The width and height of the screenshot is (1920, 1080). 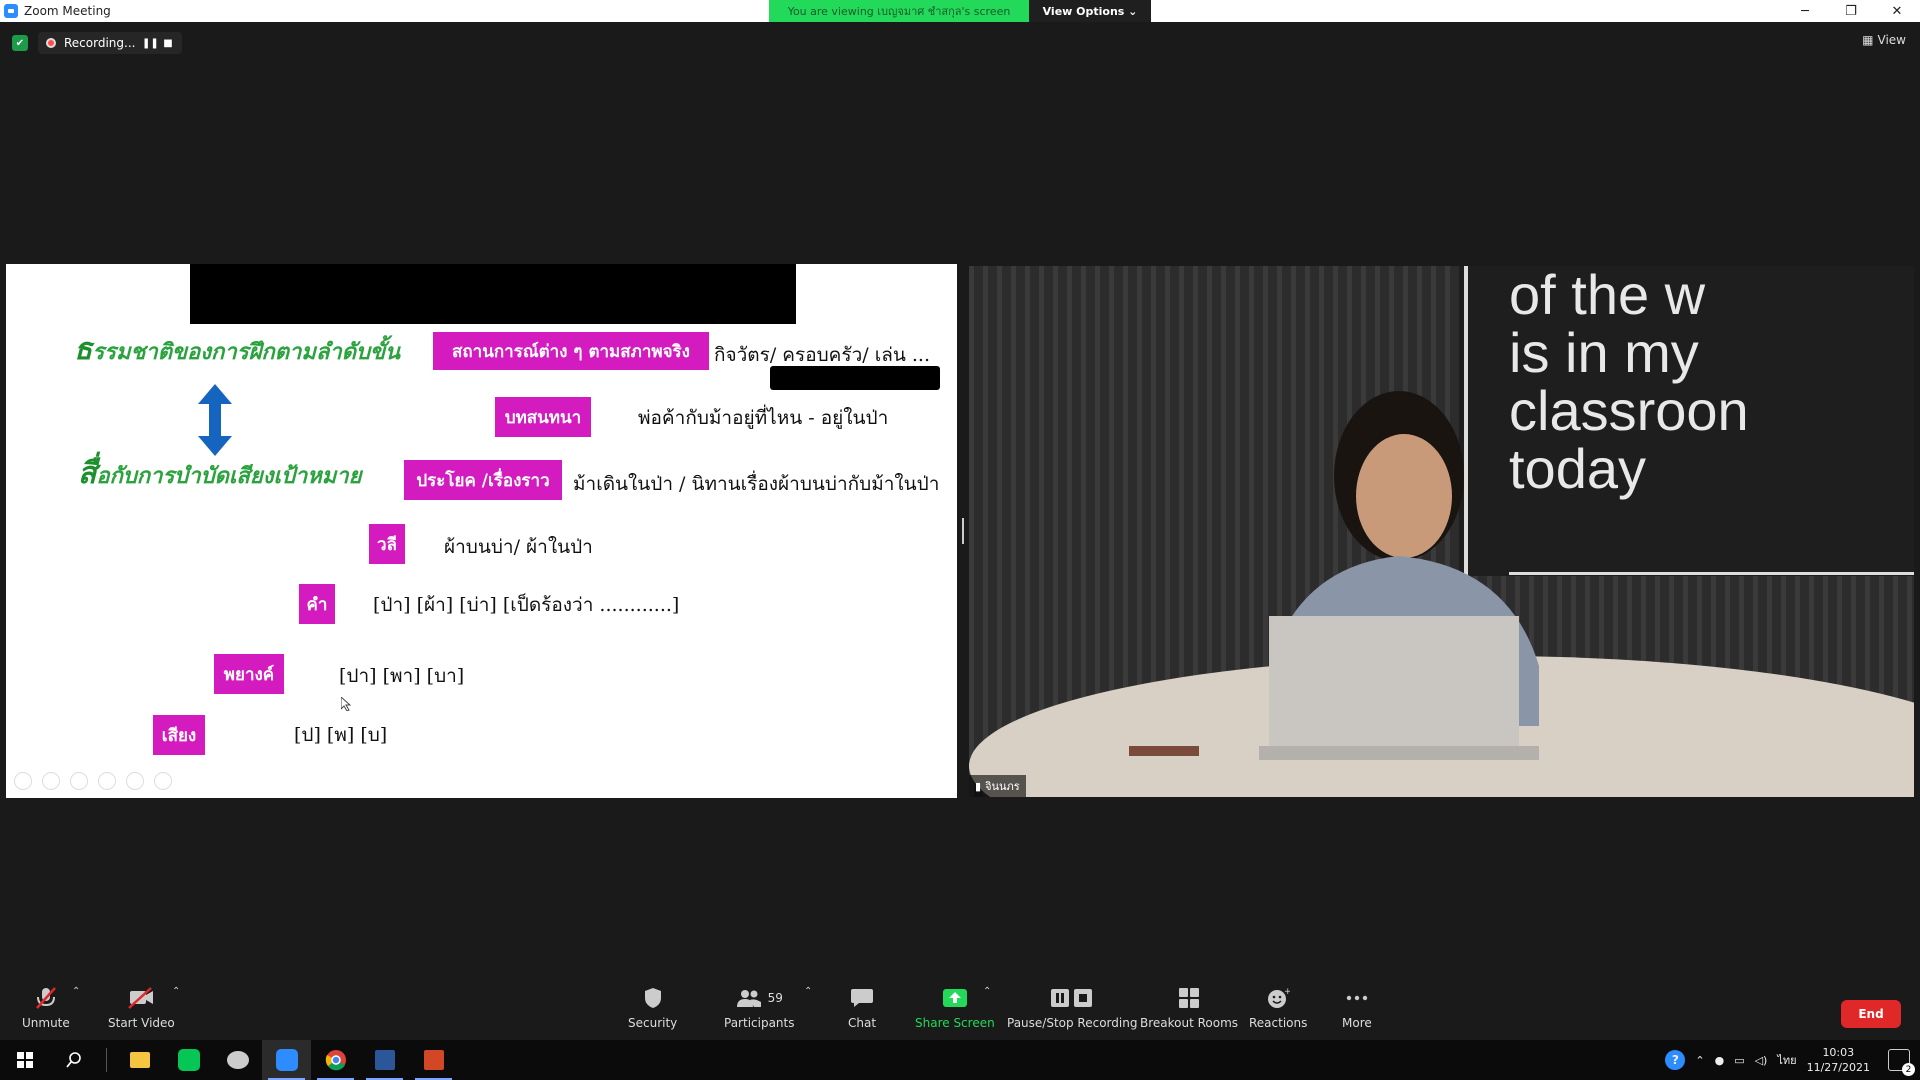 What do you see at coordinates (862, 1023) in the screenshot?
I see `chat-label: Chat` at bounding box center [862, 1023].